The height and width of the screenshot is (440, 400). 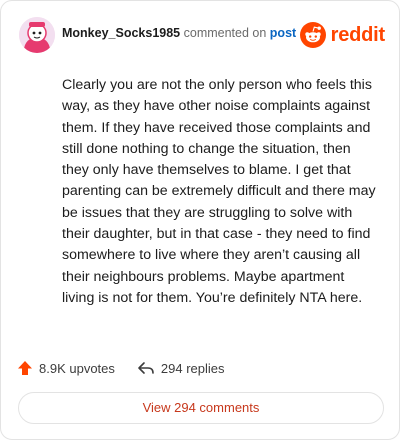 I want to click on user-avatar, so click(x=37, y=35).